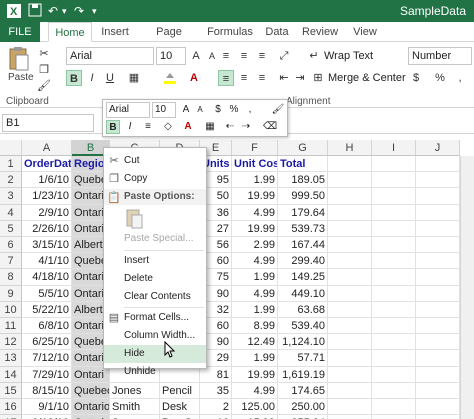 This screenshot has height=419, width=474. Describe the element at coordinates (44, 54) in the screenshot. I see `cut-icon: ✂` at that location.